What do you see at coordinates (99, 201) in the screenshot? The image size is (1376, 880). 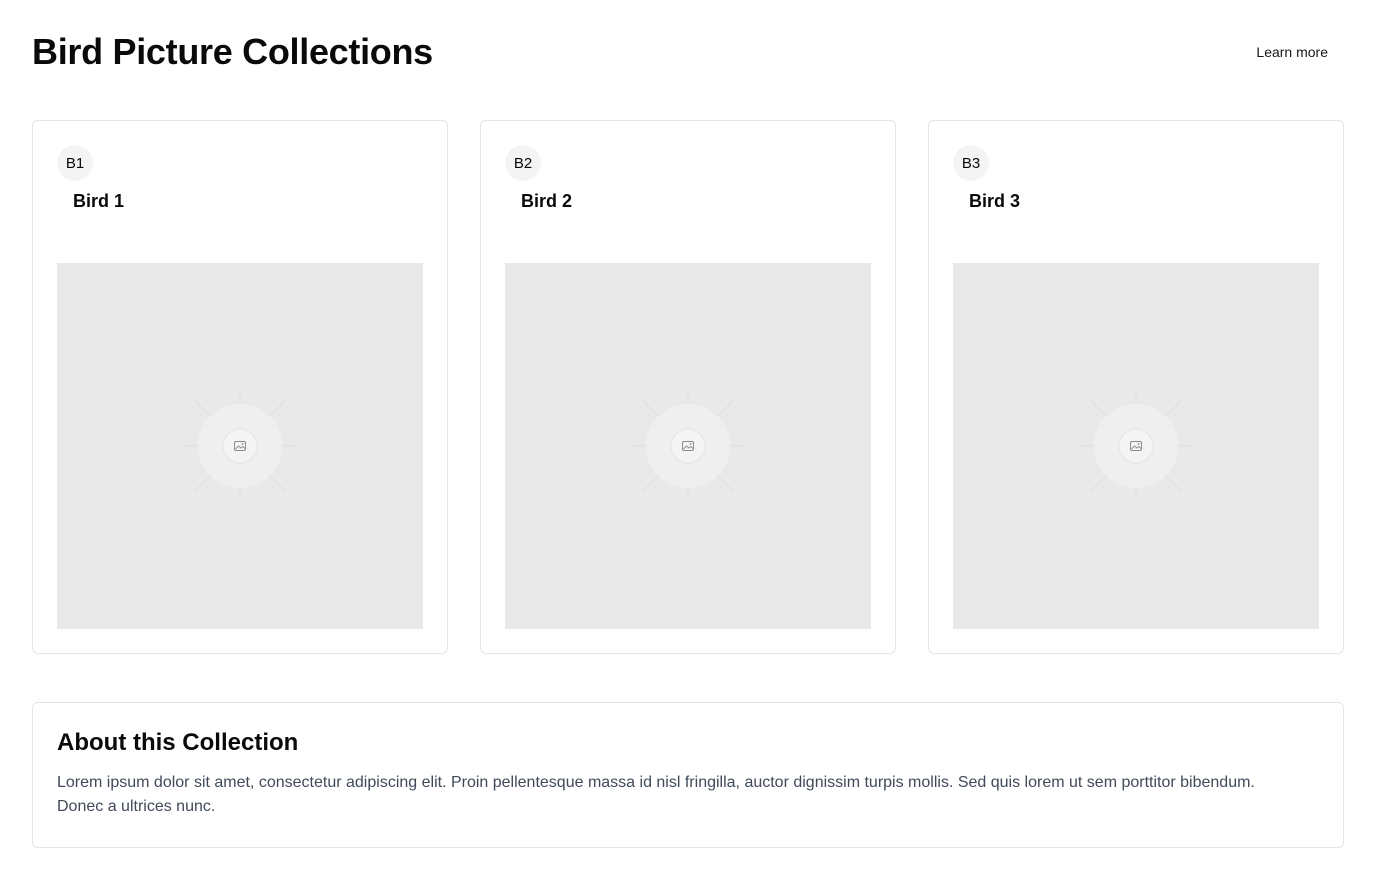 I see `card-title: Bird 1` at bounding box center [99, 201].